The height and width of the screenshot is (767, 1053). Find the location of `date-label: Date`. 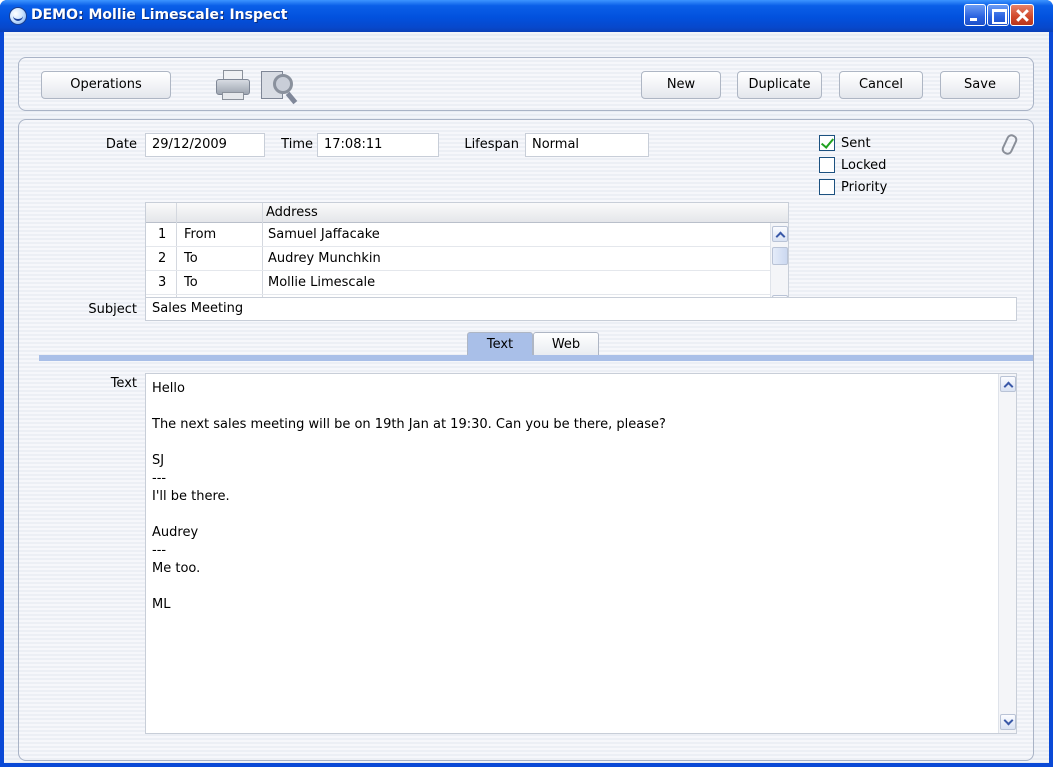

date-label: Date is located at coordinates (121, 144).